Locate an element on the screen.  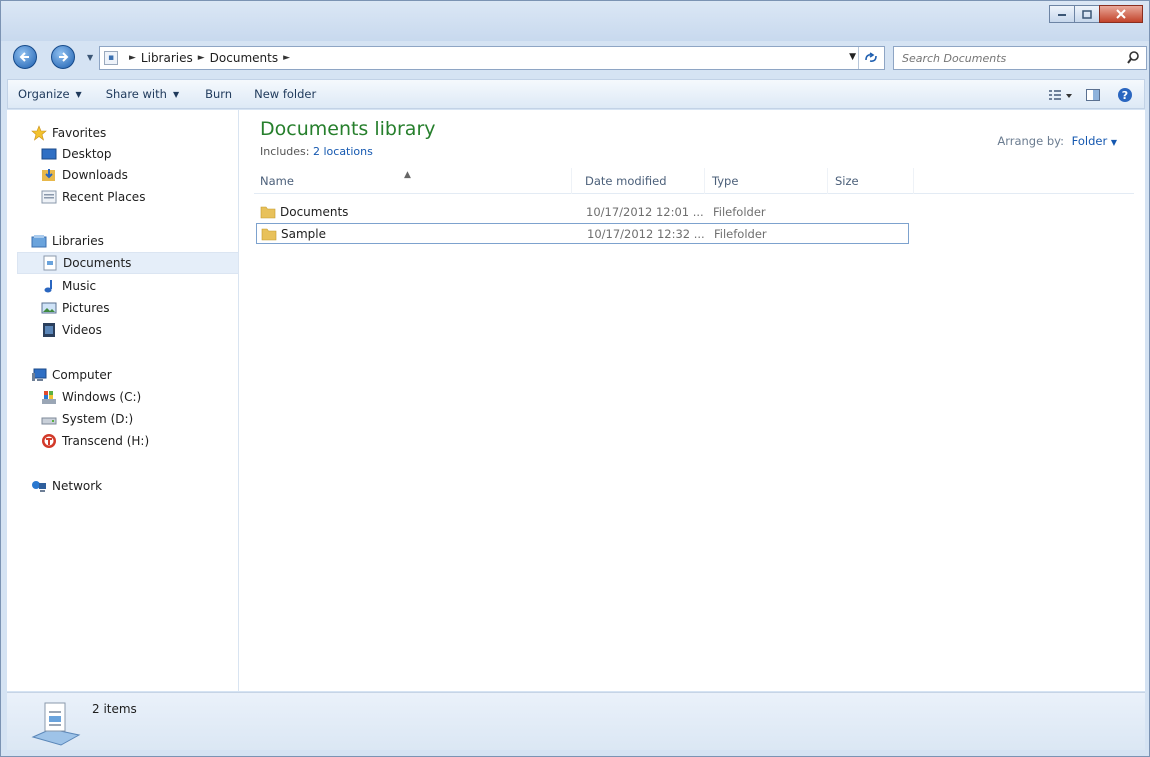
column-name-label: Name is located at coordinates (277, 181).